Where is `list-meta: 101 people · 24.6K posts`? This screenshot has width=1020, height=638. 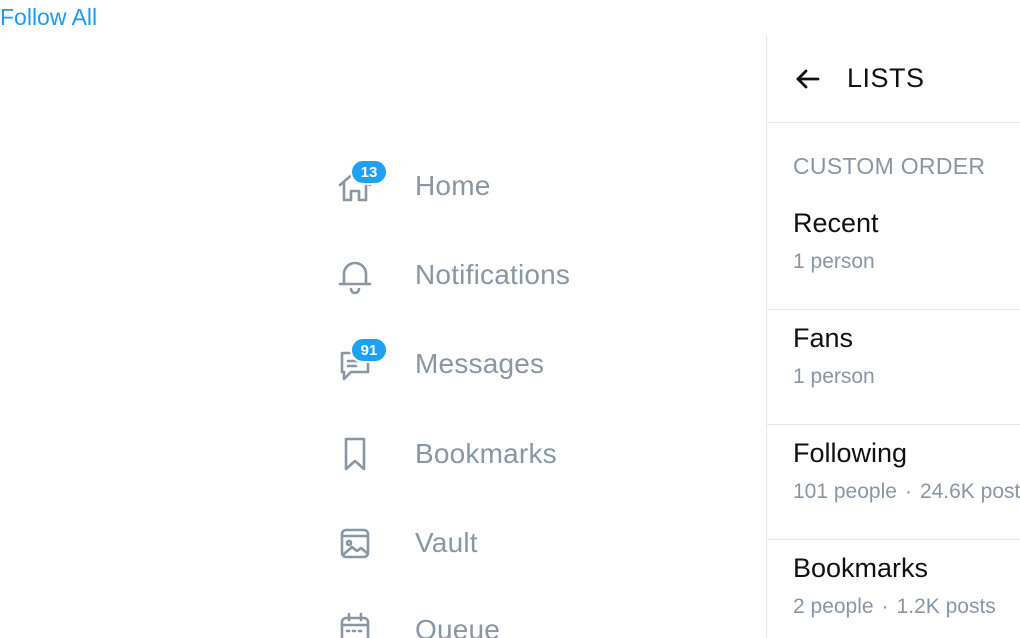 list-meta: 101 people · 24.6K posts is located at coordinates (906, 492).